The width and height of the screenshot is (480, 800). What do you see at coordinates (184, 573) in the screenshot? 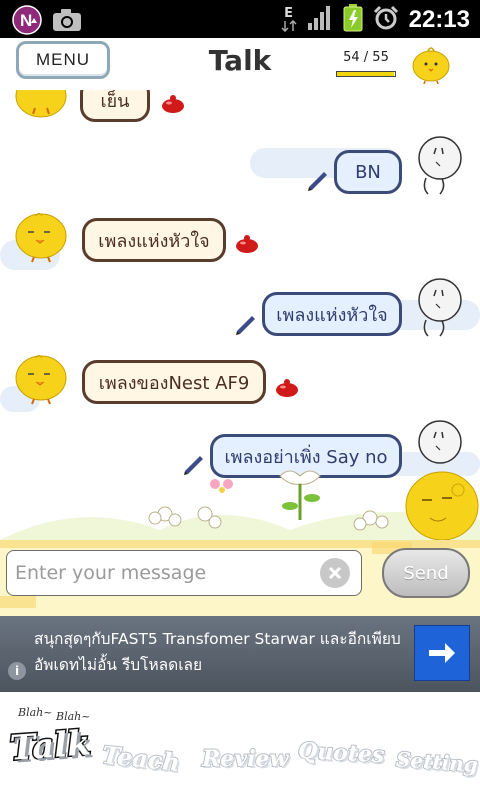
I see `message-input` at bounding box center [184, 573].